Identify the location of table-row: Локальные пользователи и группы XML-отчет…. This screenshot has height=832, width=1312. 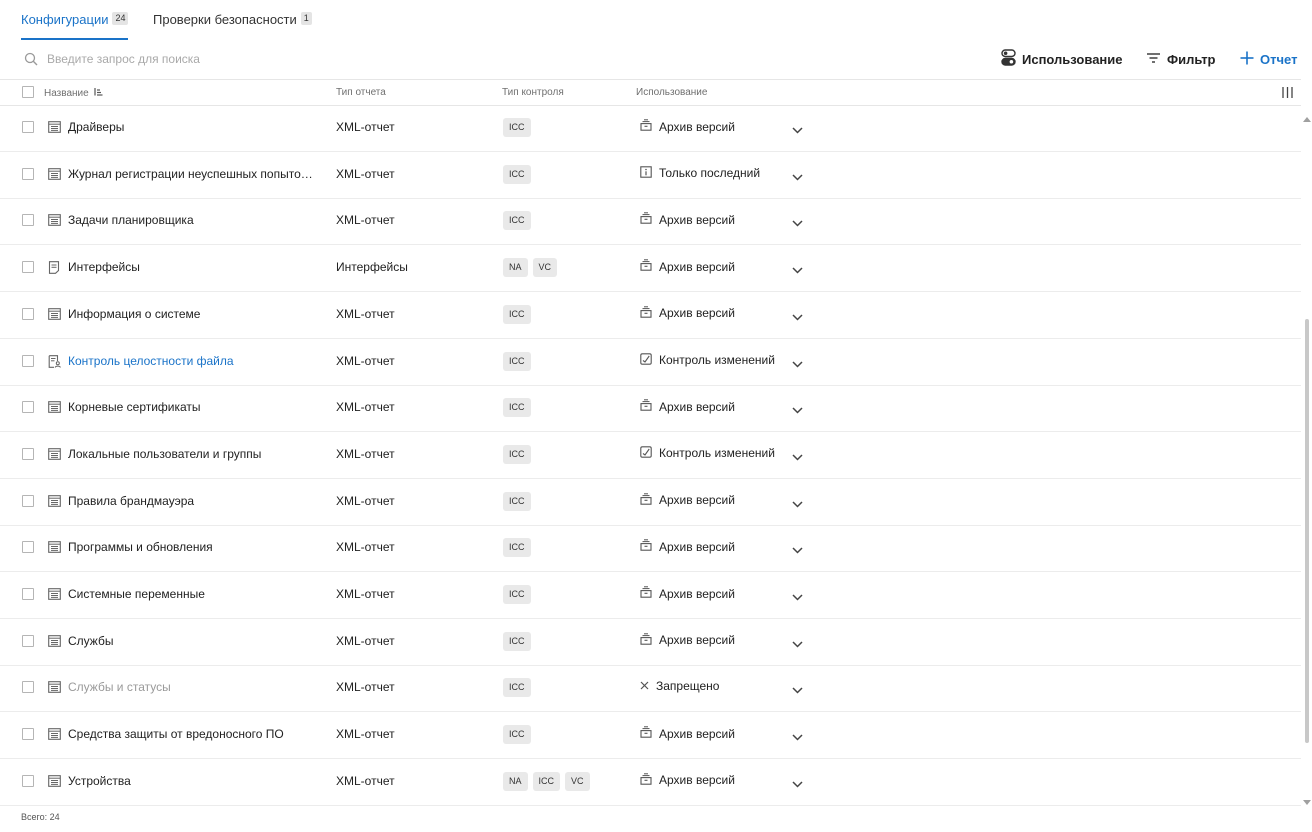
(650, 455).